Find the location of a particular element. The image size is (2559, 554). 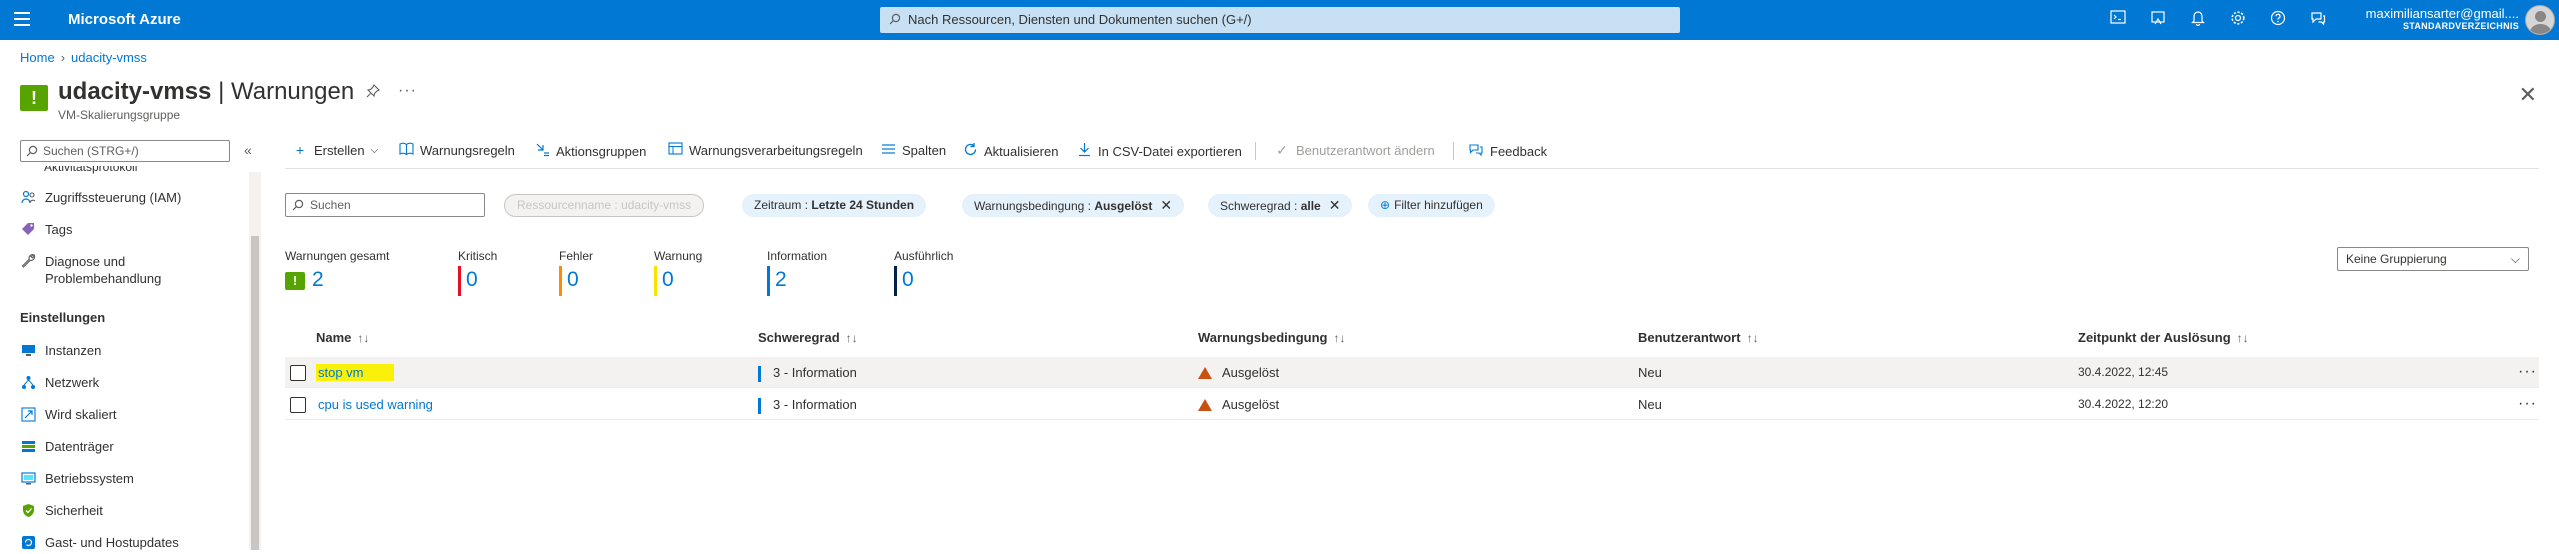

summary-warning-value: 0 is located at coordinates (668, 280).